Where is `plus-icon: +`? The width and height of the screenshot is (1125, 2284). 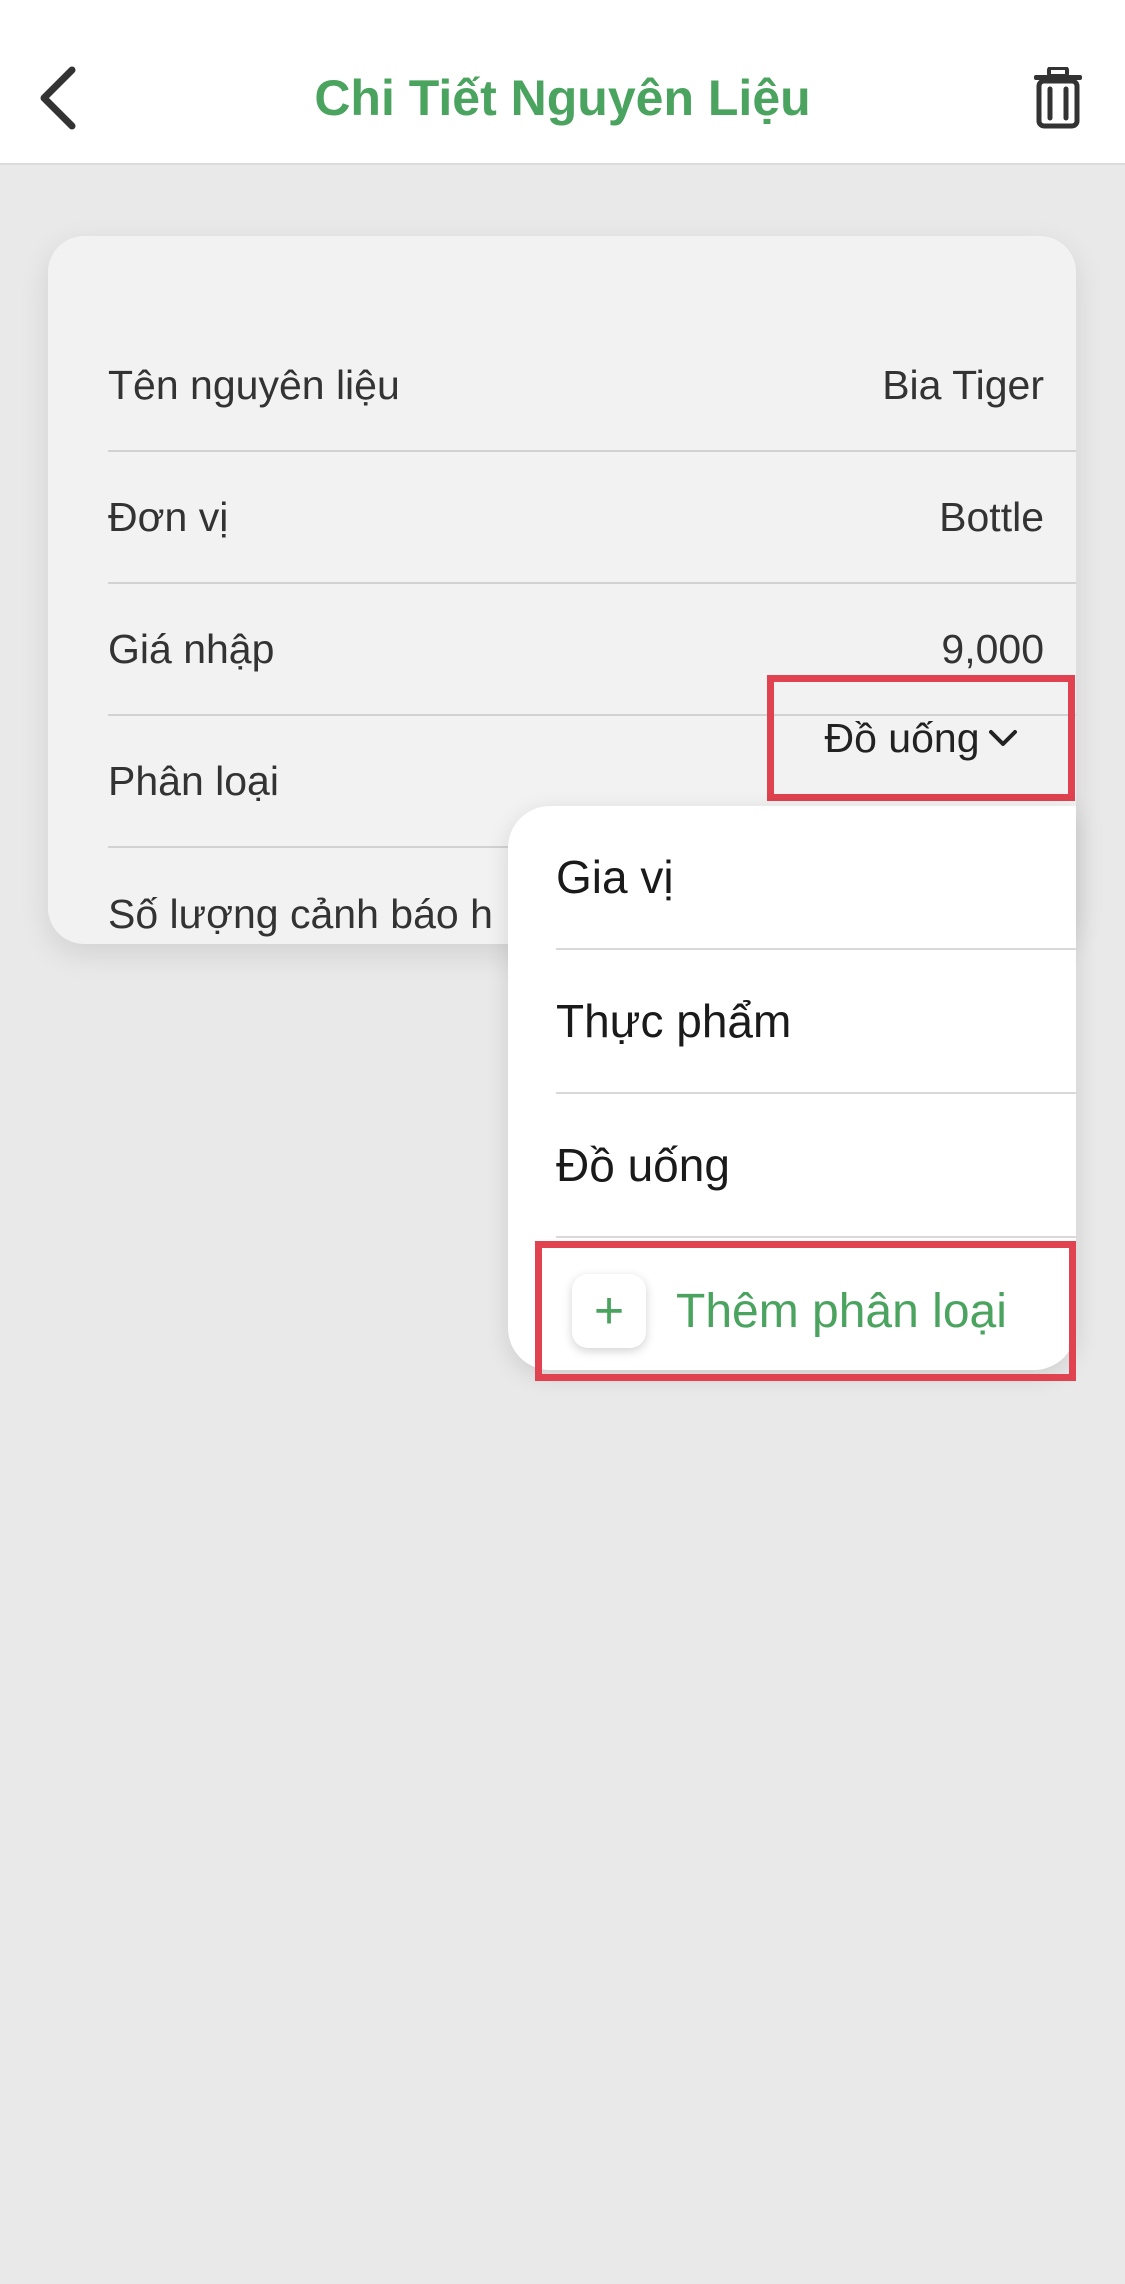
plus-icon: + is located at coordinates (609, 1311).